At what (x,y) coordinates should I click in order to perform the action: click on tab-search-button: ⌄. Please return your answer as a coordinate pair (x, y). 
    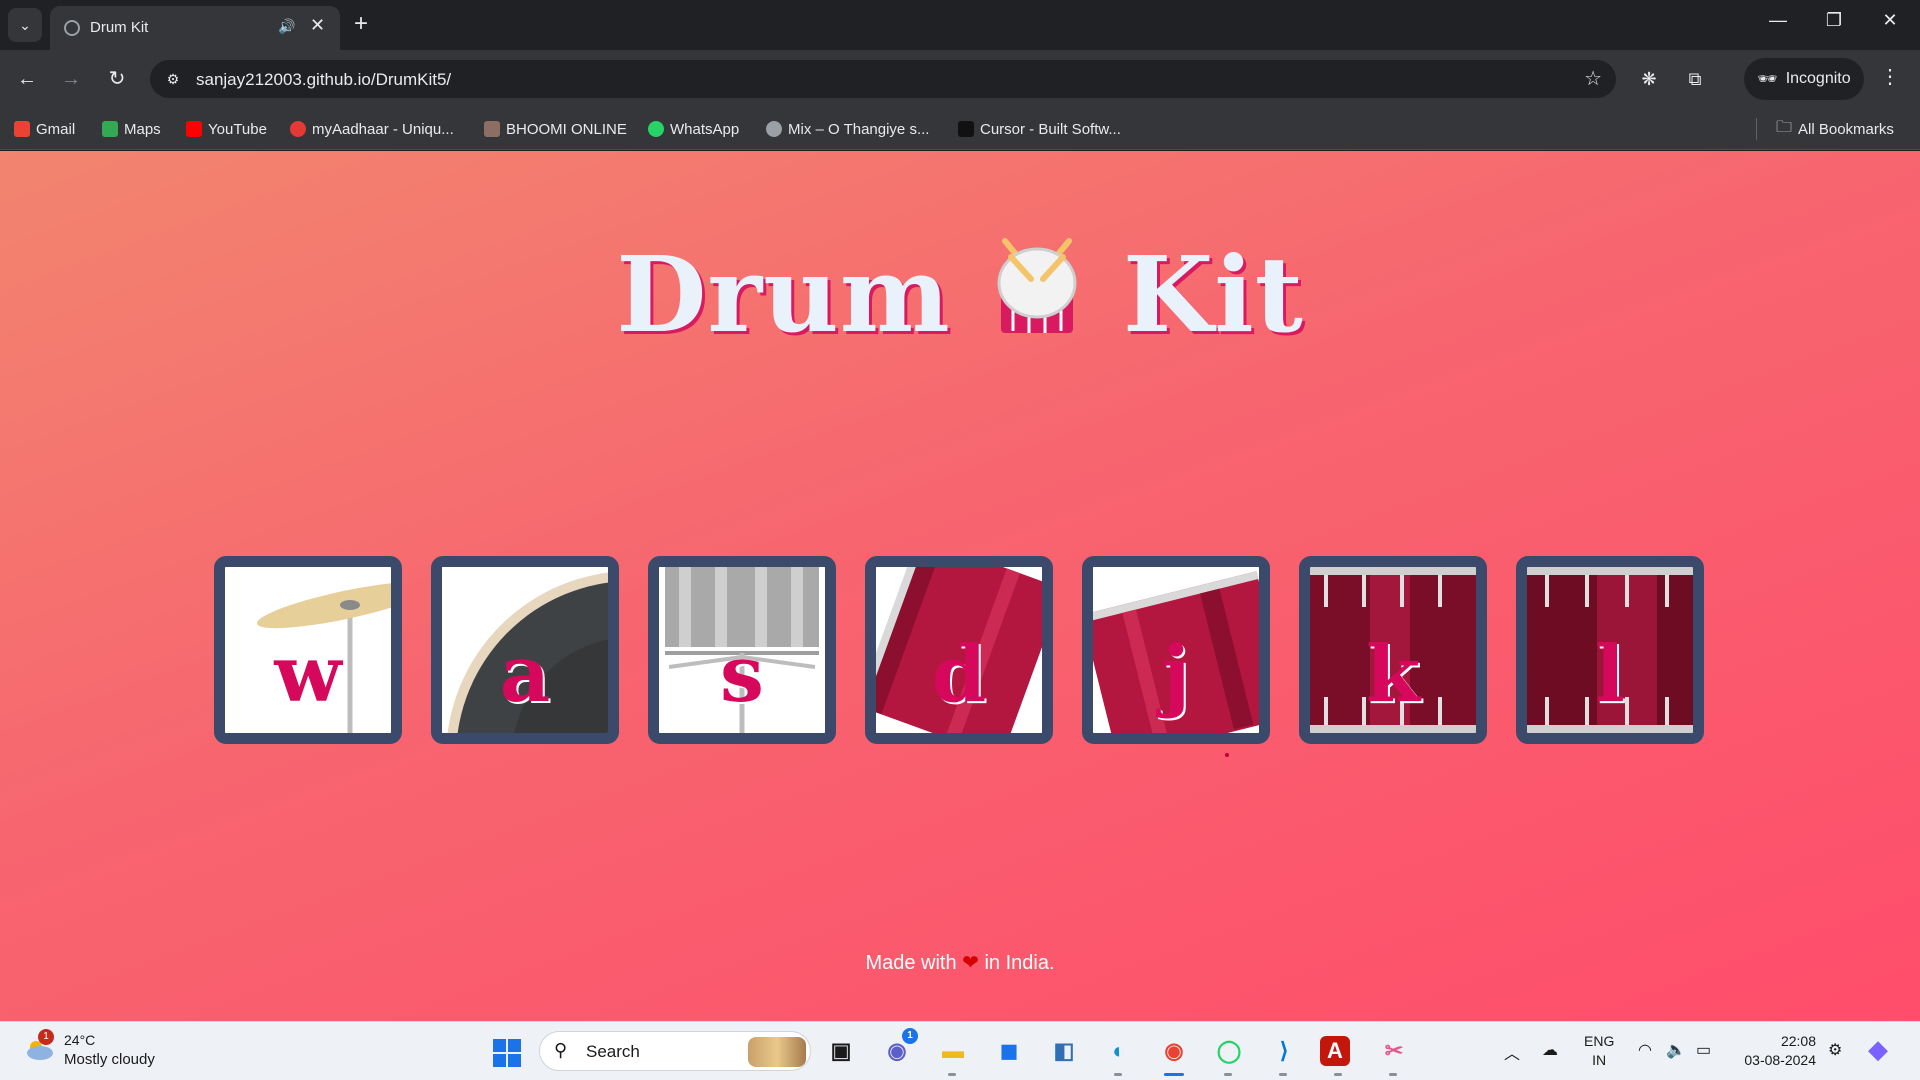
    Looking at the image, I should click on (25, 25).